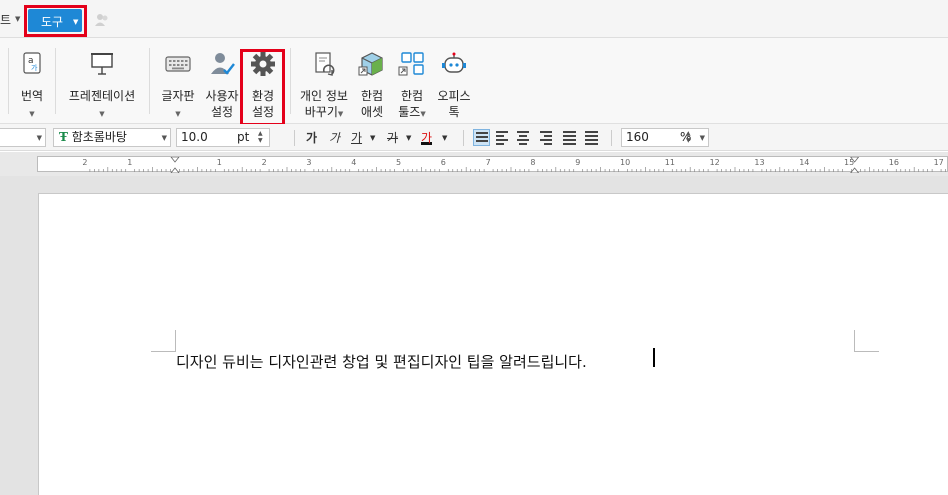 This screenshot has width=948, height=495. I want to click on hancom-tools-label-line2-text: 툴즈, so click(409, 112).